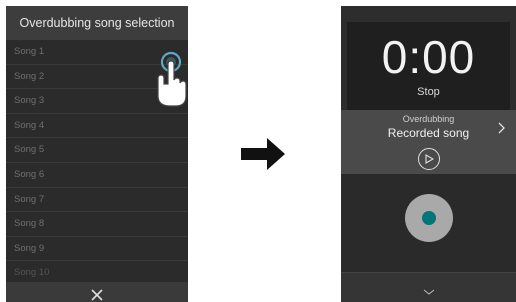 The height and width of the screenshot is (302, 516). I want to click on song-label: Song 6, so click(29, 174).